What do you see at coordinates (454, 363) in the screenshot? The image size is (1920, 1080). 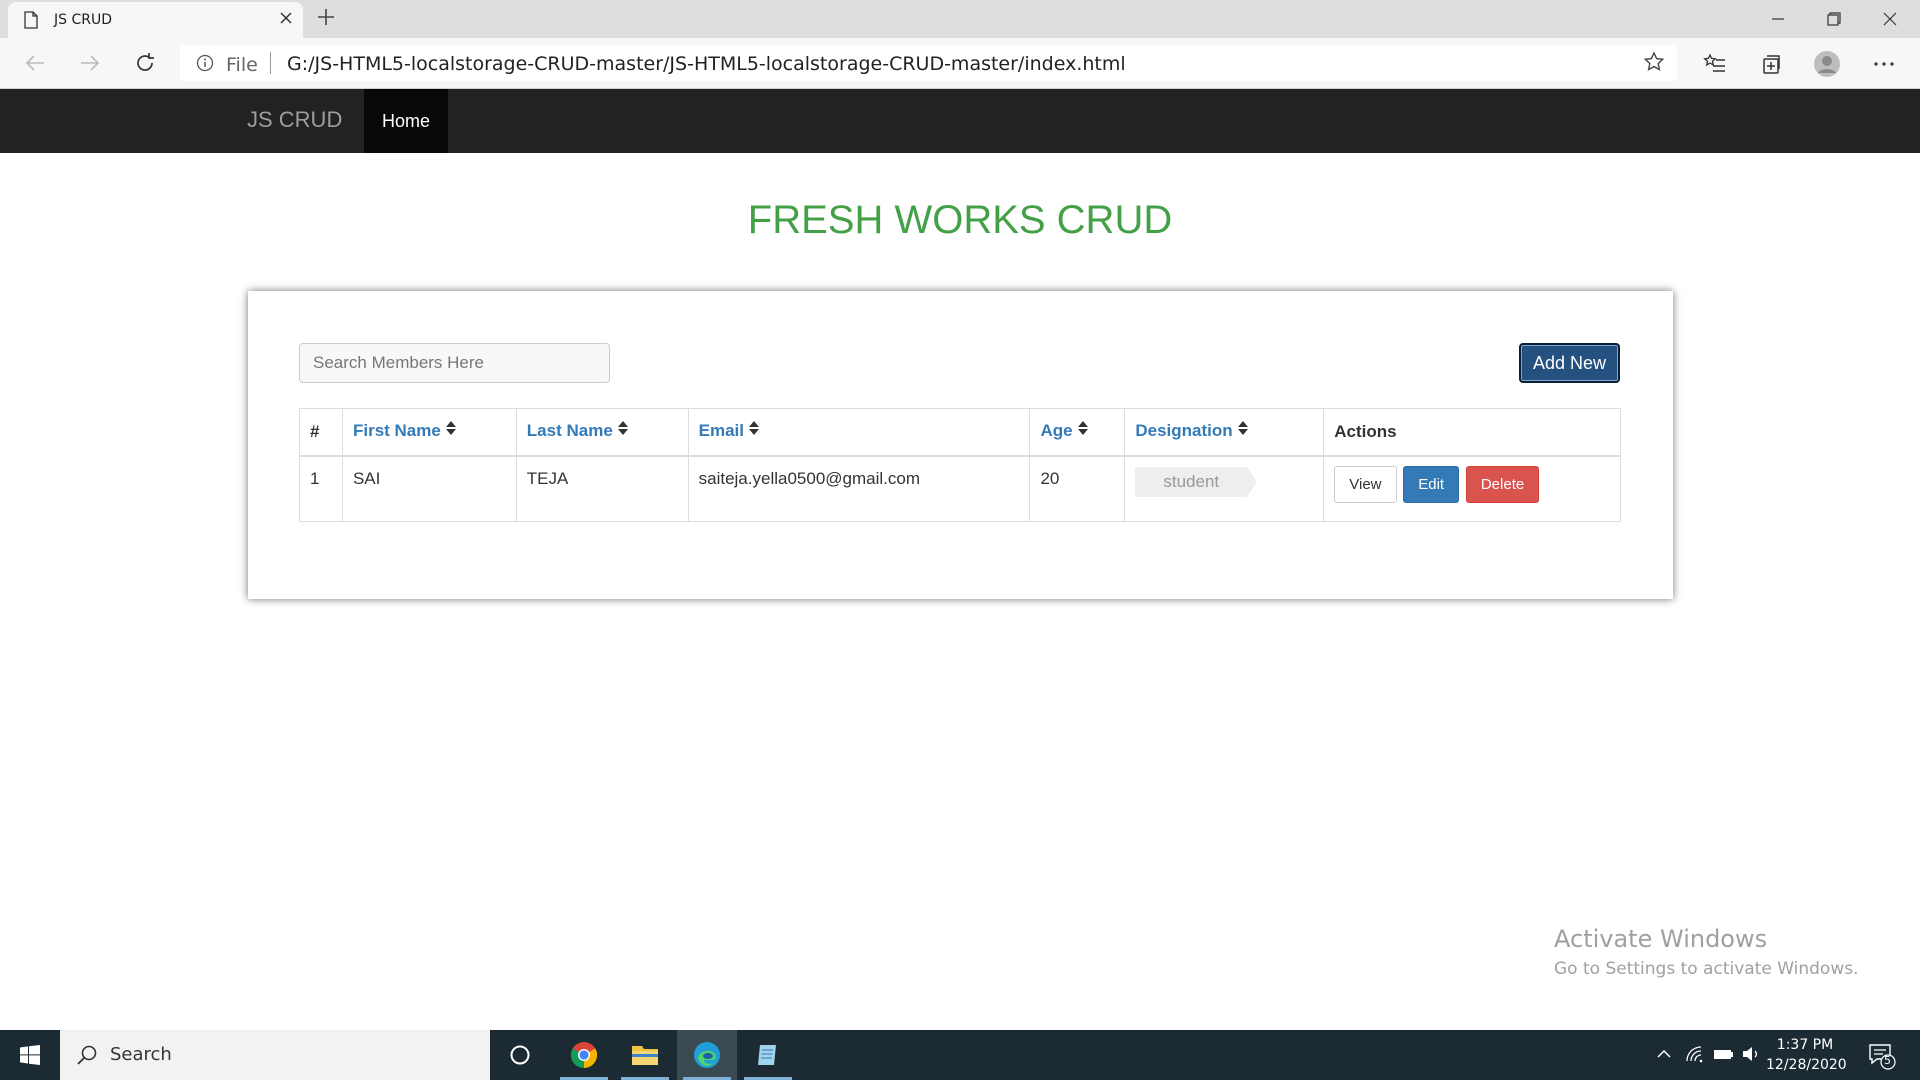 I see `search-input` at bounding box center [454, 363].